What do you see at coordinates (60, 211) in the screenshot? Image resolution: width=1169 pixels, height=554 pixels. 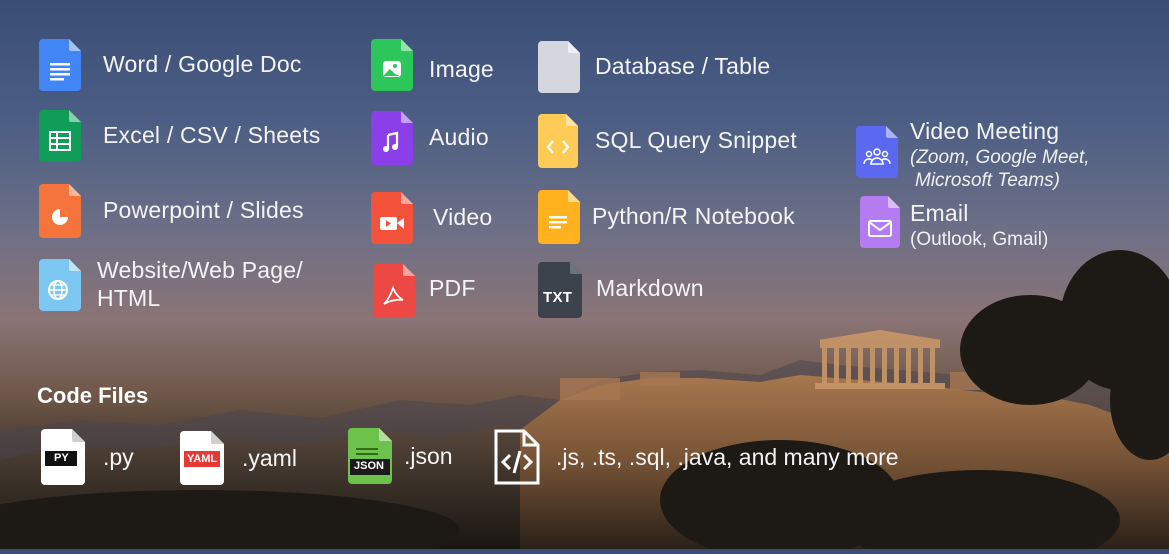 I see `presentation-icon` at bounding box center [60, 211].